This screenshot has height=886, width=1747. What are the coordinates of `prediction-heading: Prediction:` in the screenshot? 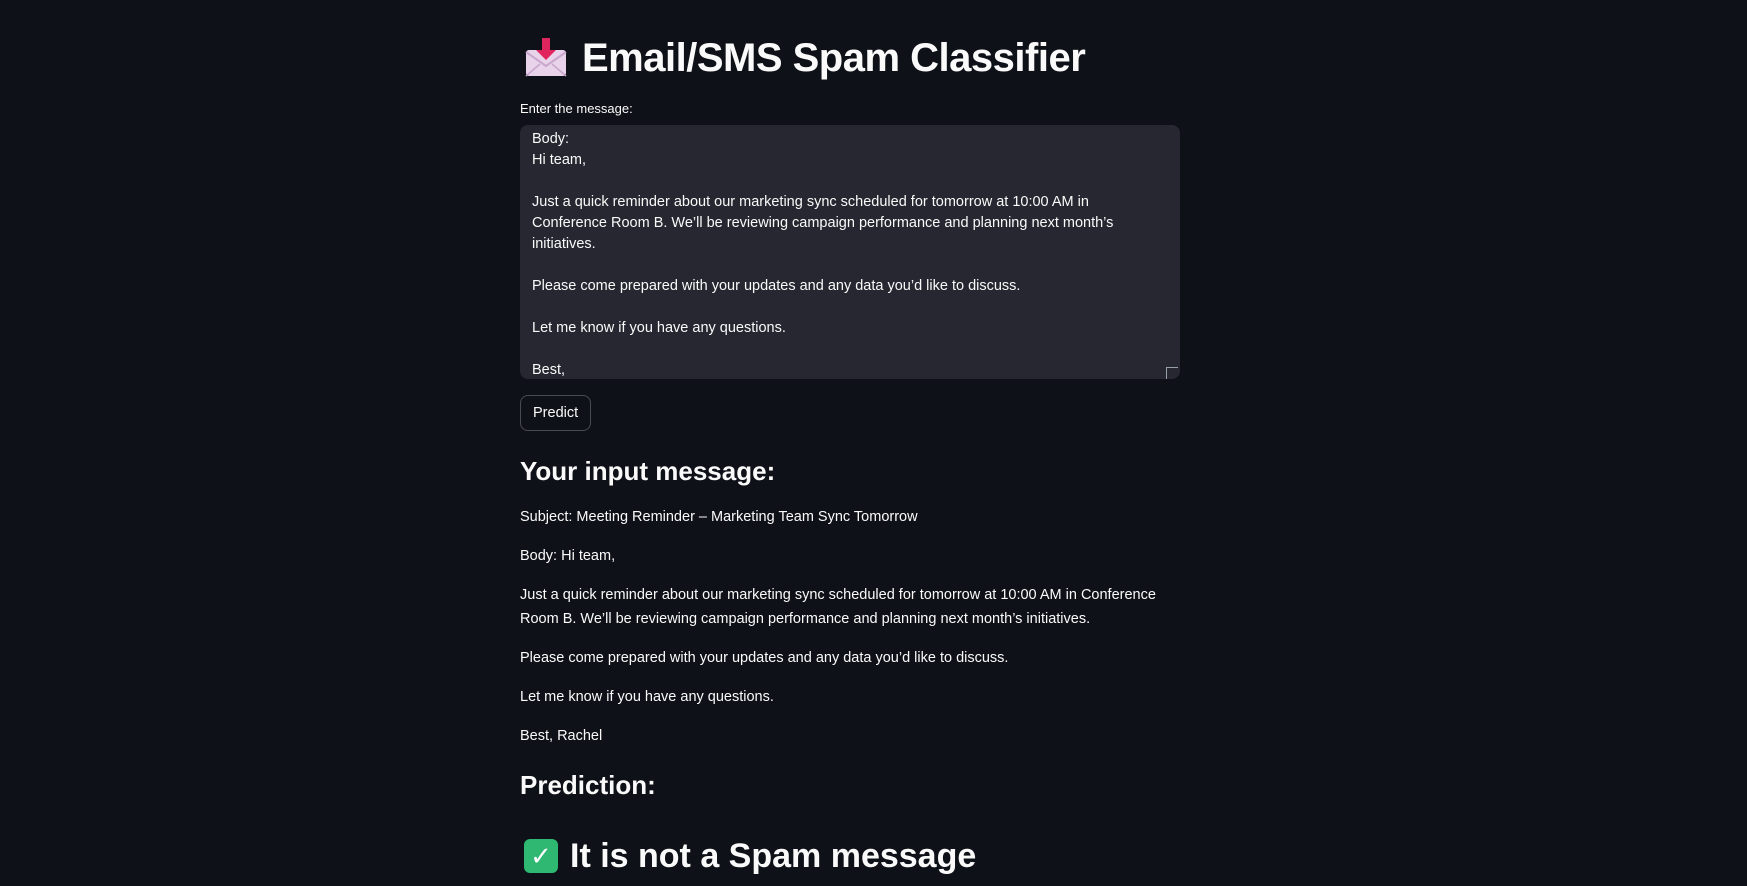 It's located at (588, 785).